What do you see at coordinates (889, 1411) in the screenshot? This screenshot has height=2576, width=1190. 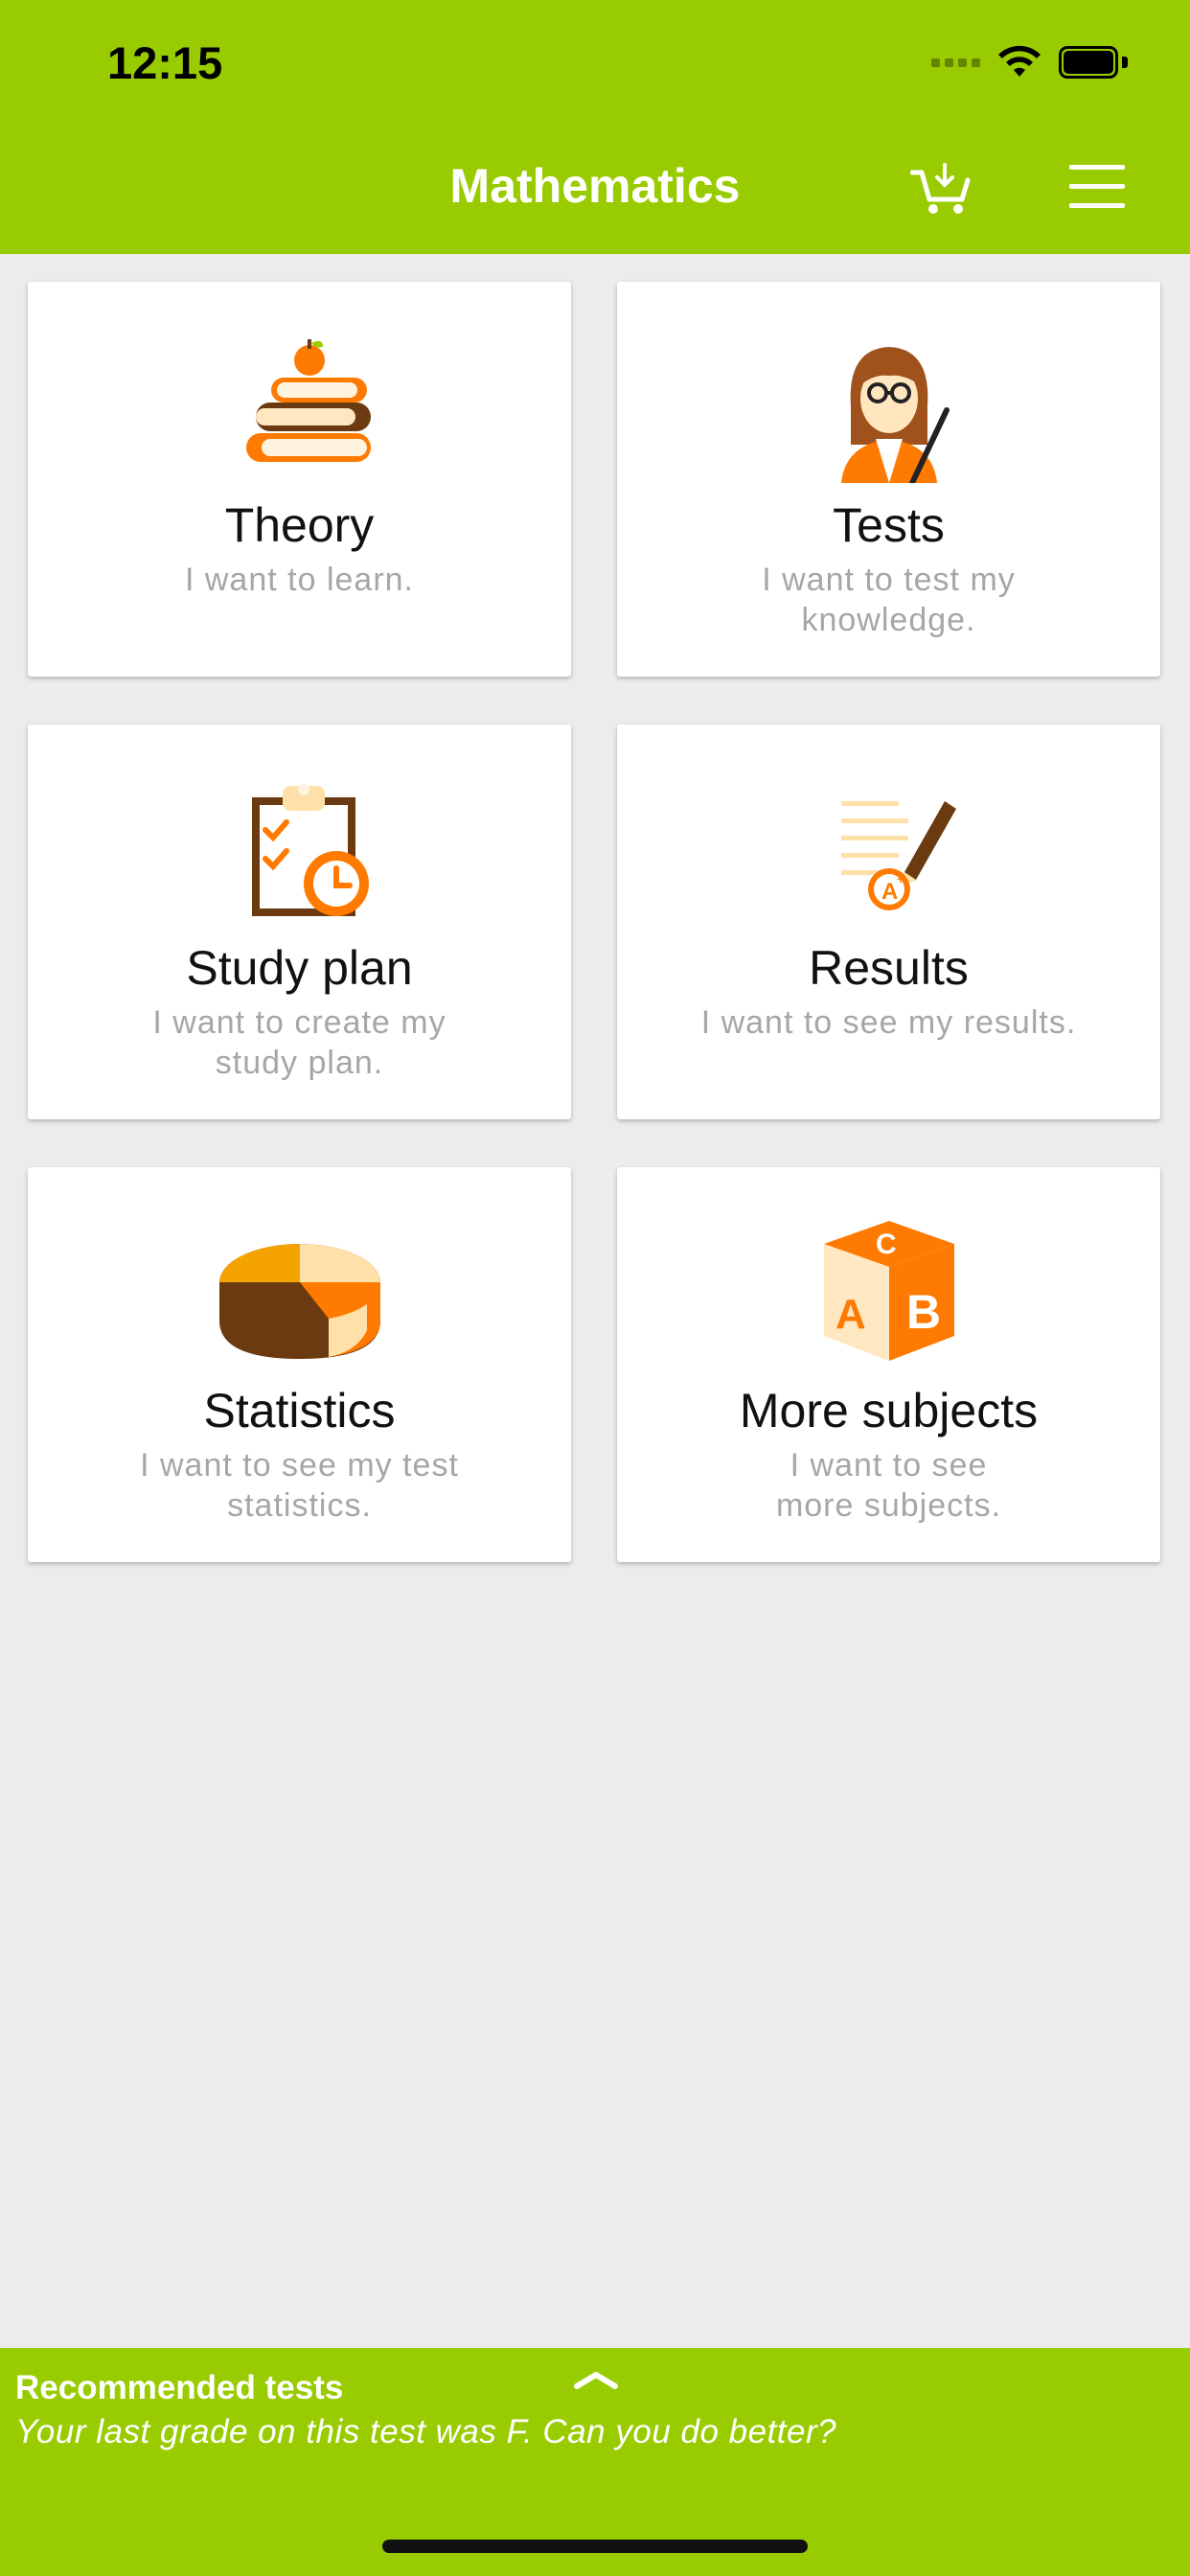 I see `card-title: More subjects` at bounding box center [889, 1411].